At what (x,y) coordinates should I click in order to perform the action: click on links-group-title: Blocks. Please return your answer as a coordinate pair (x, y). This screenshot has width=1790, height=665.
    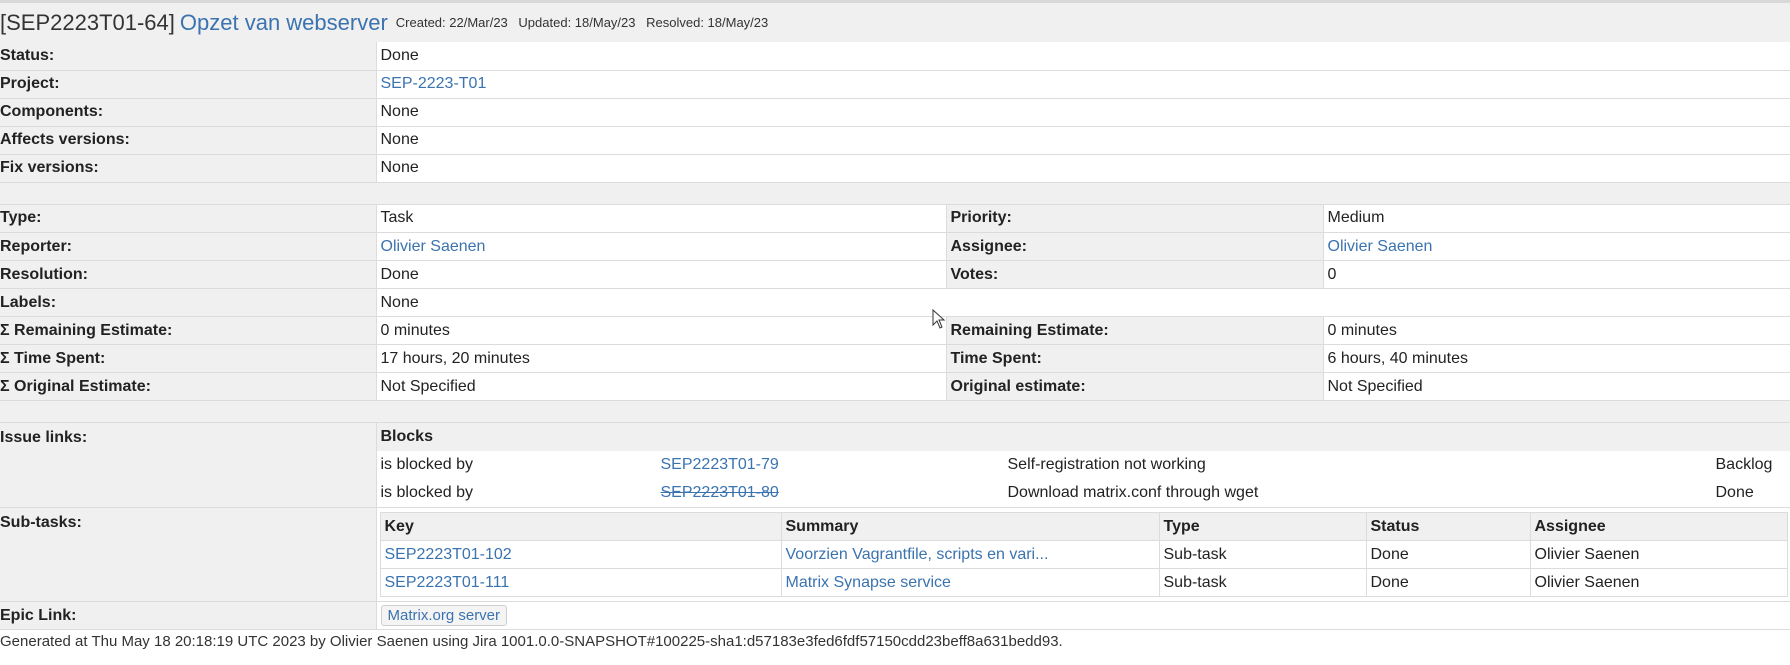
    Looking at the image, I should click on (1083, 437).